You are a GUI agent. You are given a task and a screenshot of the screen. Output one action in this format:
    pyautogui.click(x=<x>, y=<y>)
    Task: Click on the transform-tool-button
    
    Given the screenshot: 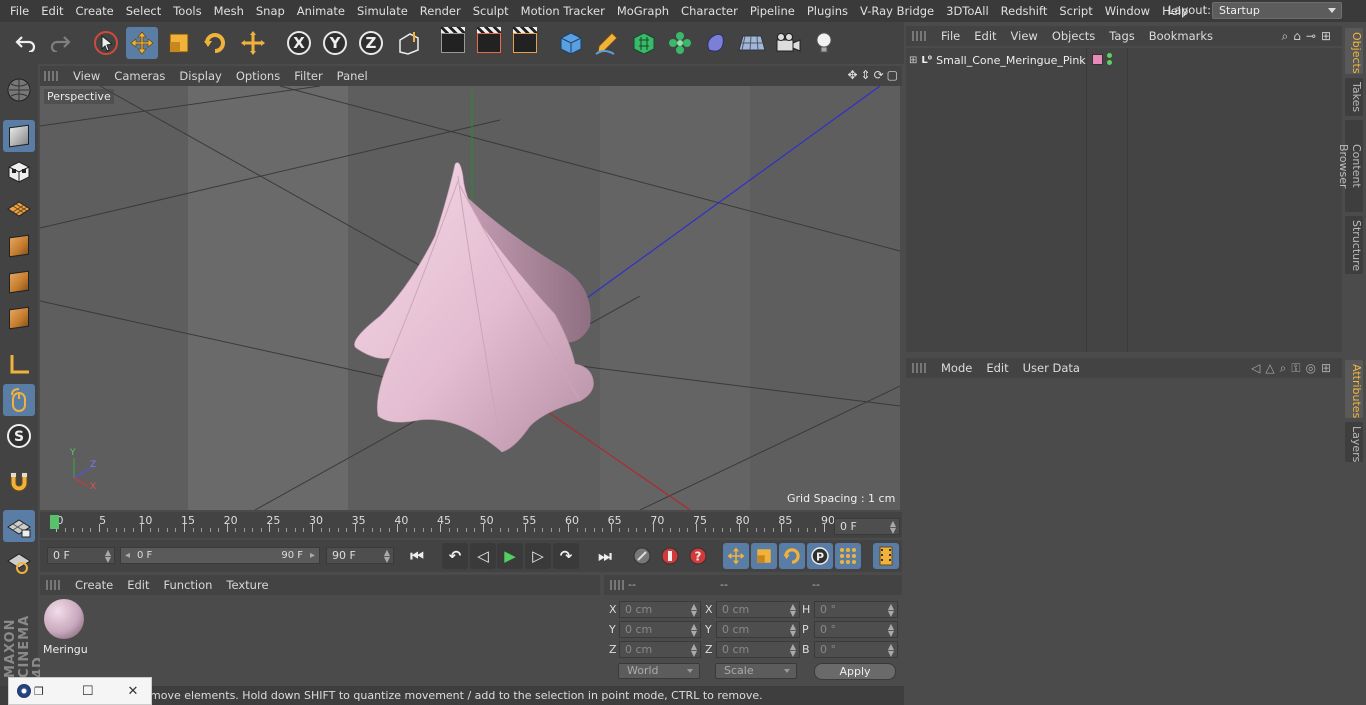 What is the action you would take?
    pyautogui.click(x=253, y=43)
    